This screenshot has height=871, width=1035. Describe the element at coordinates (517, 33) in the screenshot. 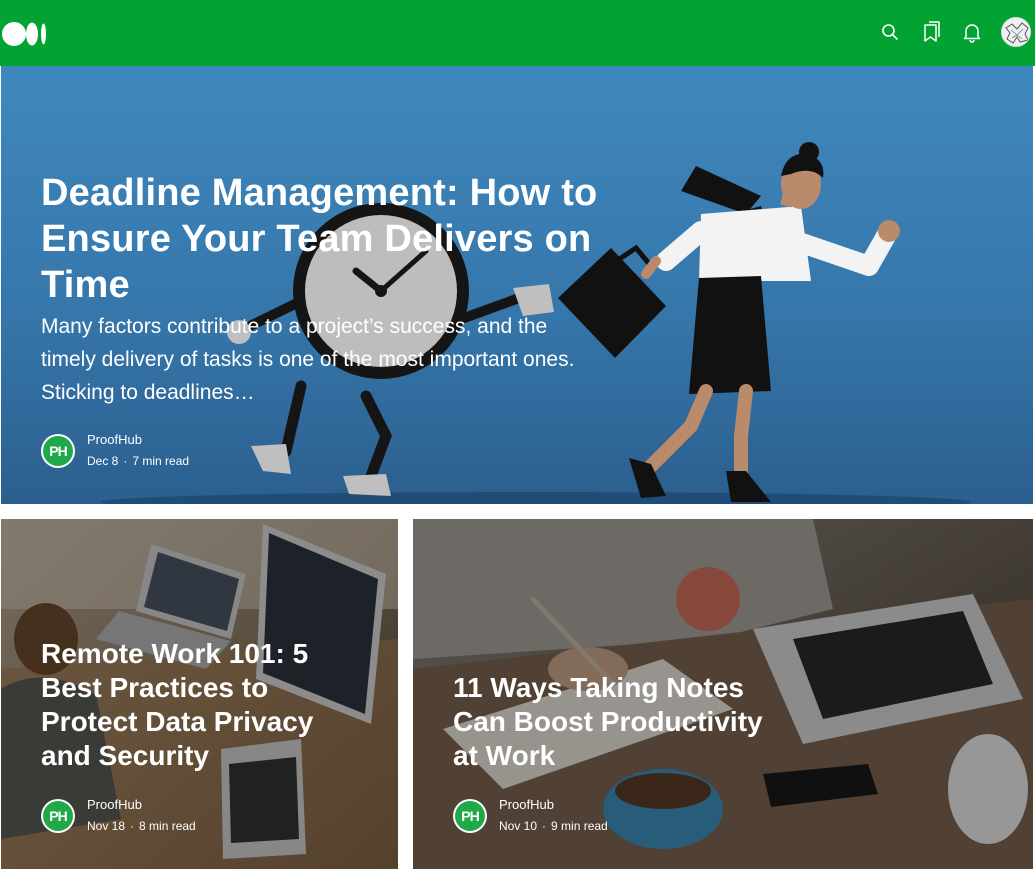

I see `top-navigation-bar` at that location.